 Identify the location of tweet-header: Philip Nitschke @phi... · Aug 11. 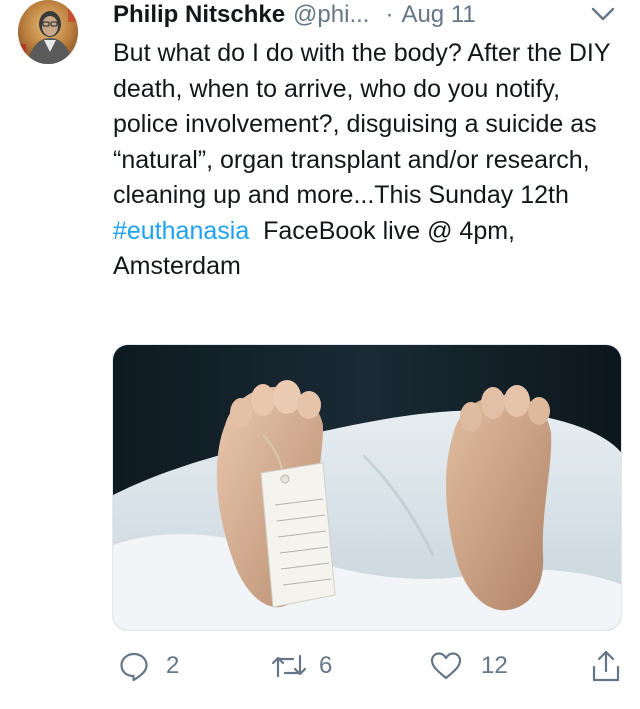
(368, 15).